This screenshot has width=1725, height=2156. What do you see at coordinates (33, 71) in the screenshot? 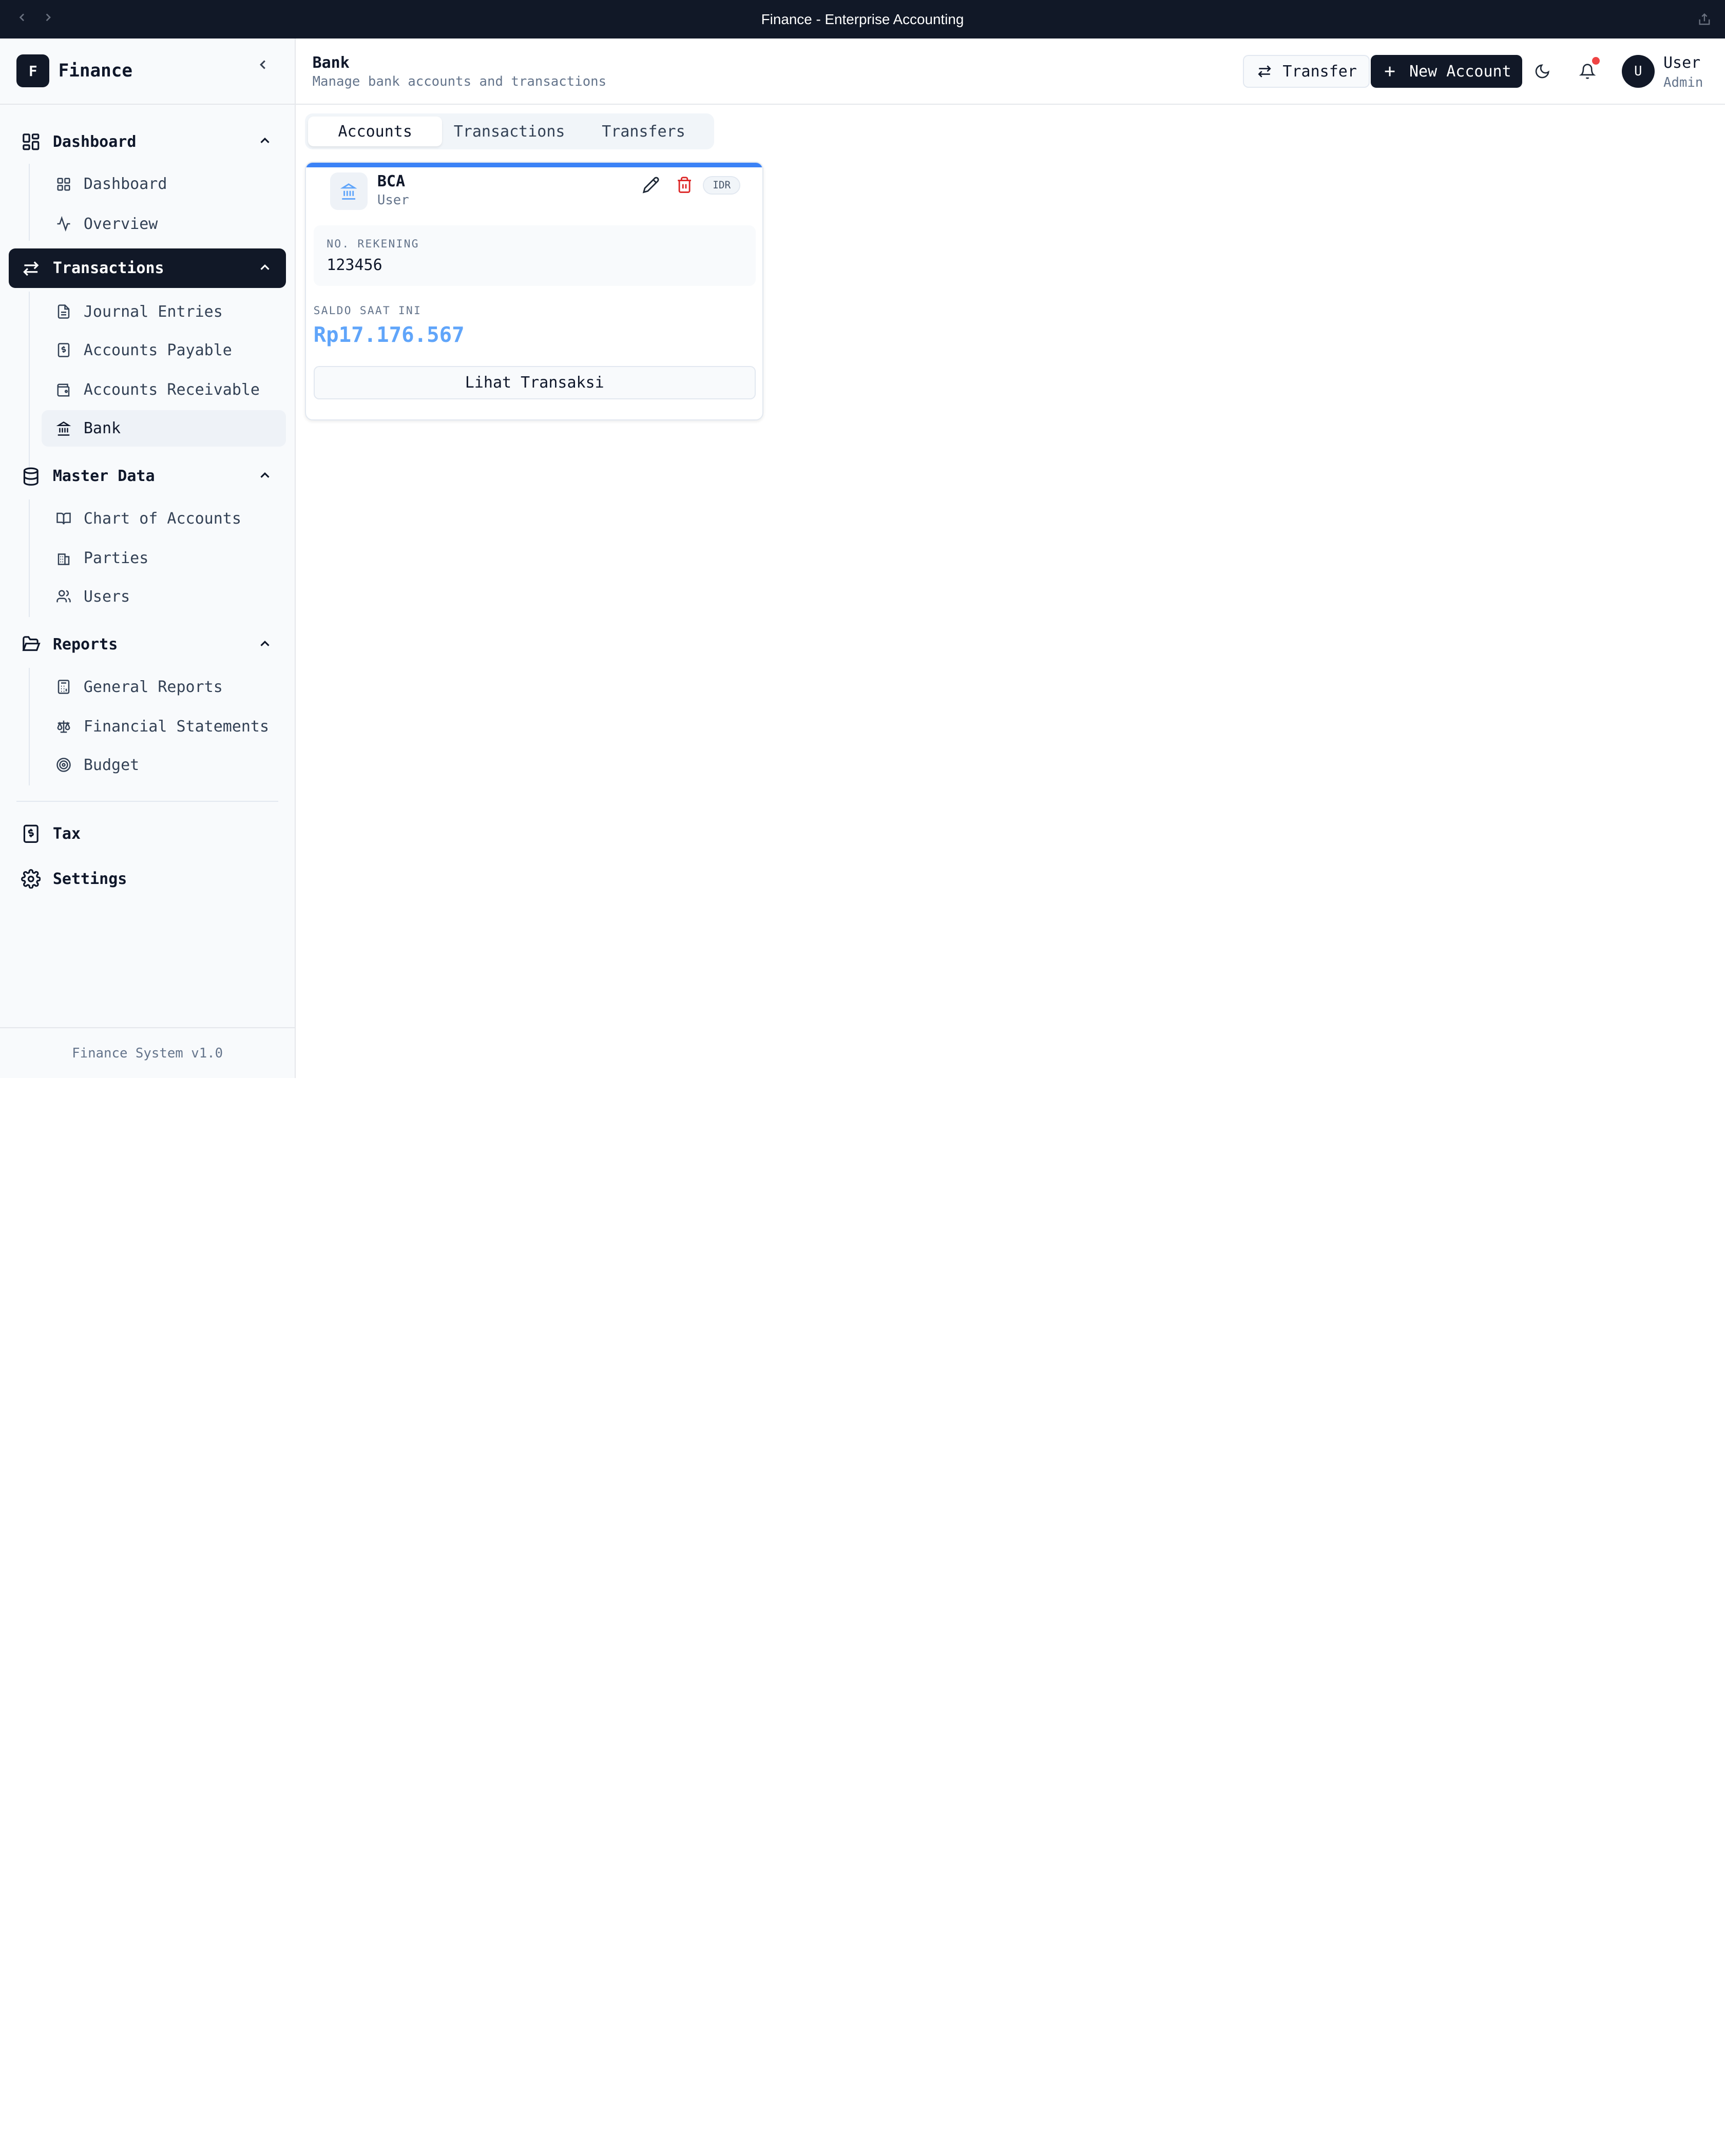
I see `brand-logo: F` at bounding box center [33, 71].